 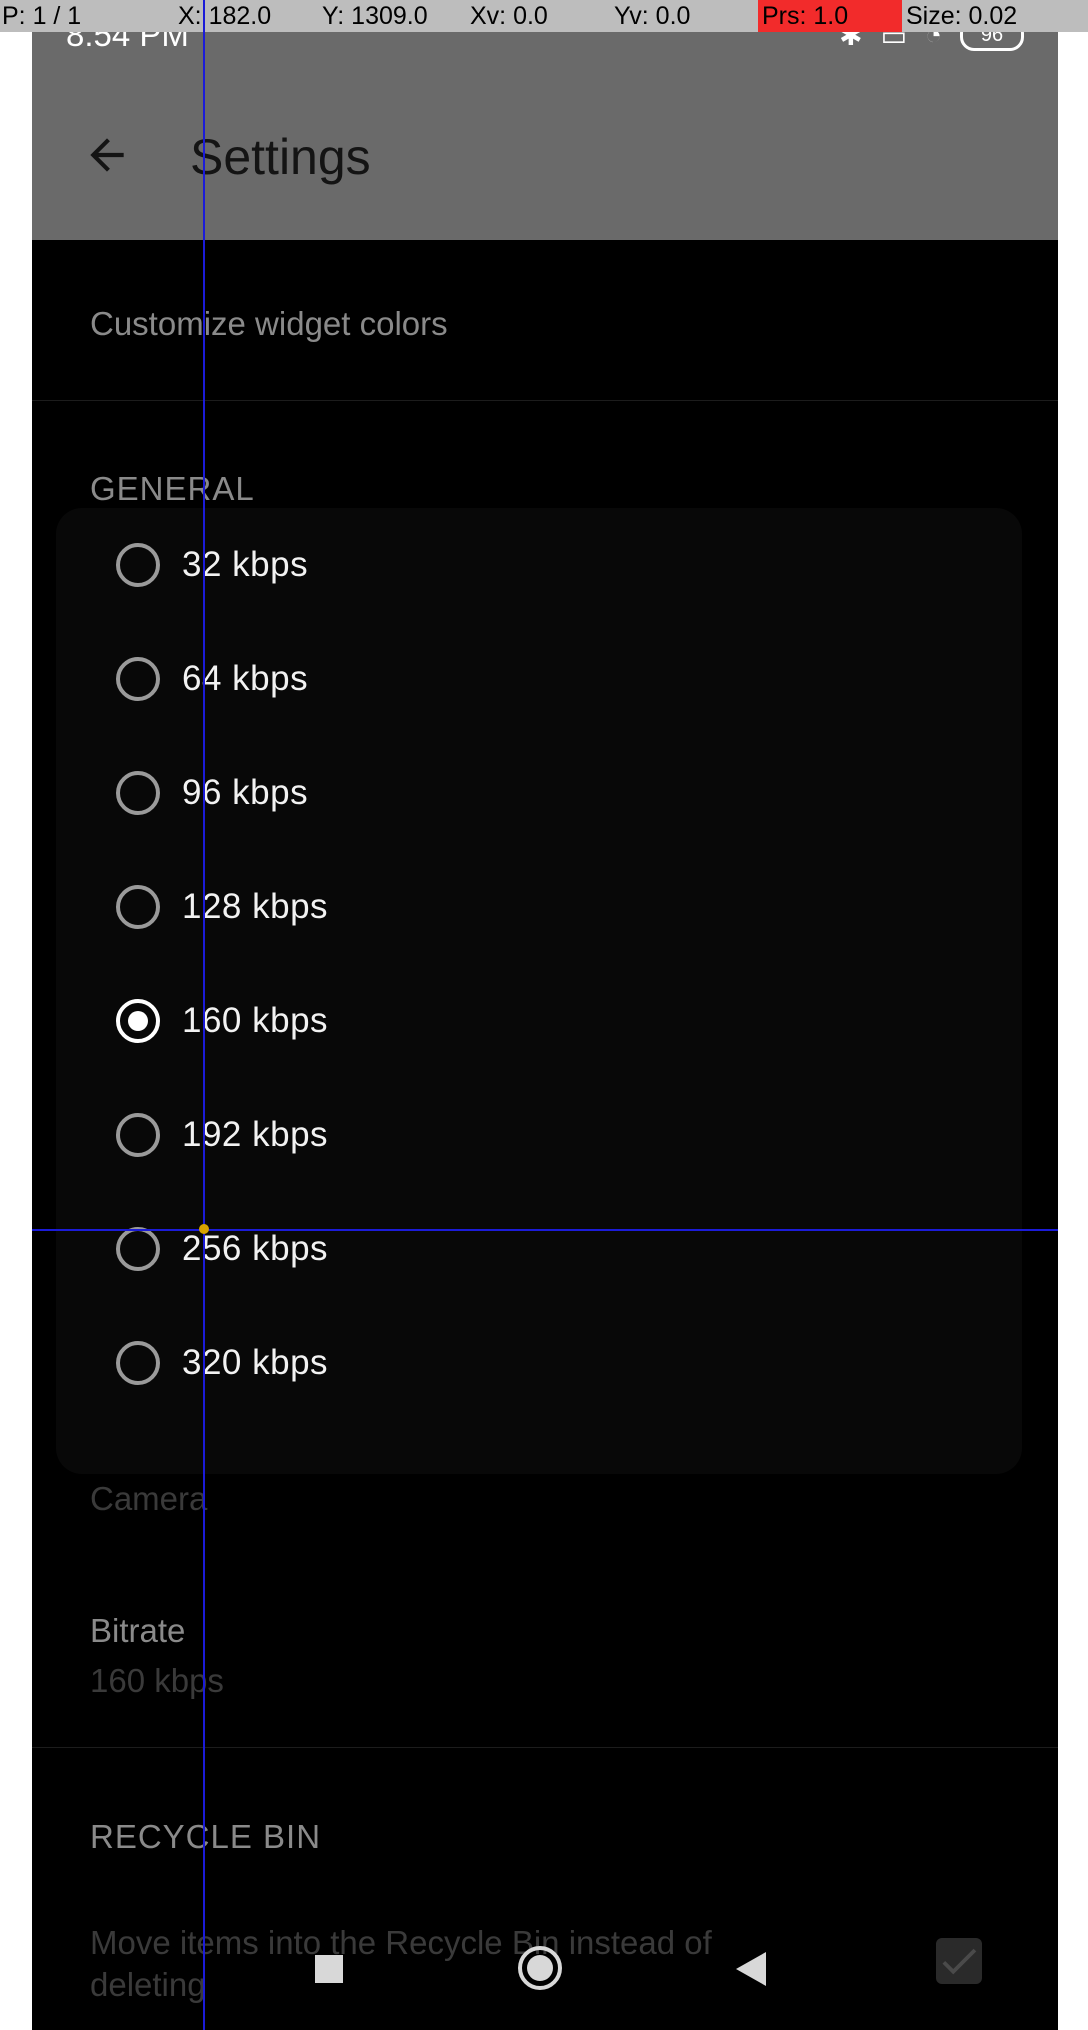 What do you see at coordinates (107, 155) in the screenshot?
I see `back-arrow-icon` at bounding box center [107, 155].